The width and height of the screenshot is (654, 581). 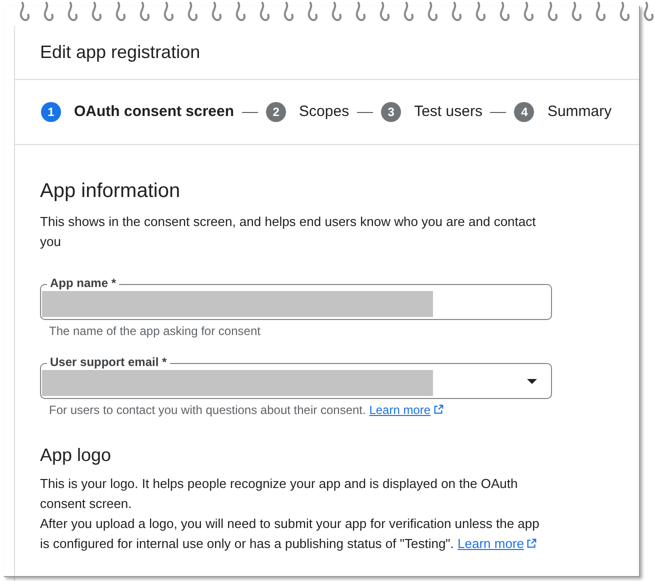 What do you see at coordinates (154, 112) in the screenshot?
I see `step-label: OAuth consent screen` at bounding box center [154, 112].